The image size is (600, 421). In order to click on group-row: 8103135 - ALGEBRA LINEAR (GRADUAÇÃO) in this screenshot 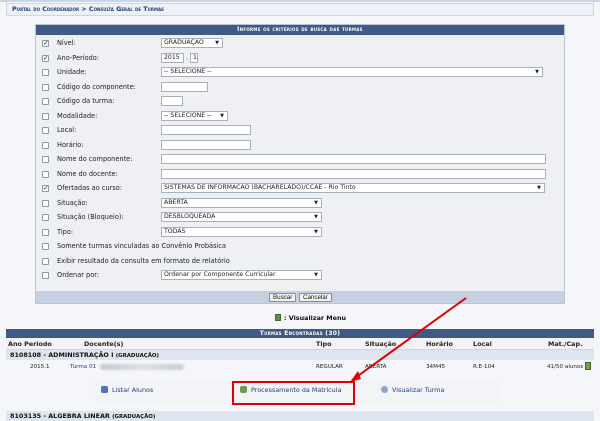, I will do `click(300, 416)`.